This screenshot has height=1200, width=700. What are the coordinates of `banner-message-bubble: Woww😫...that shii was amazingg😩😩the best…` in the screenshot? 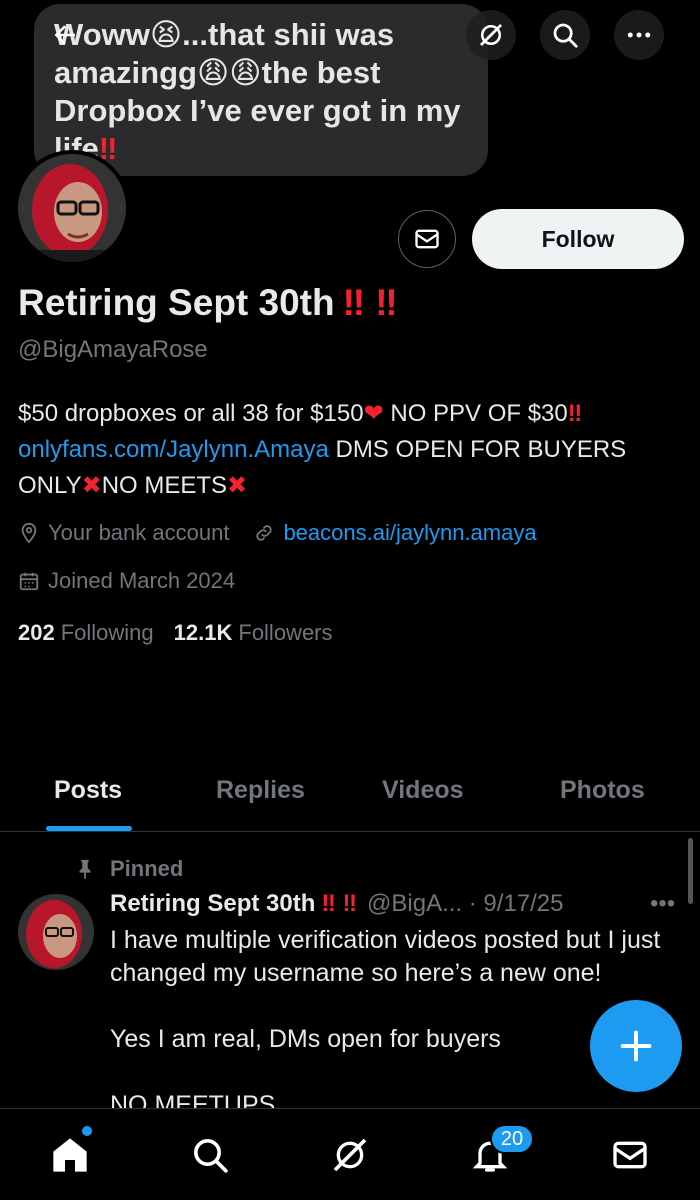 It's located at (261, 90).